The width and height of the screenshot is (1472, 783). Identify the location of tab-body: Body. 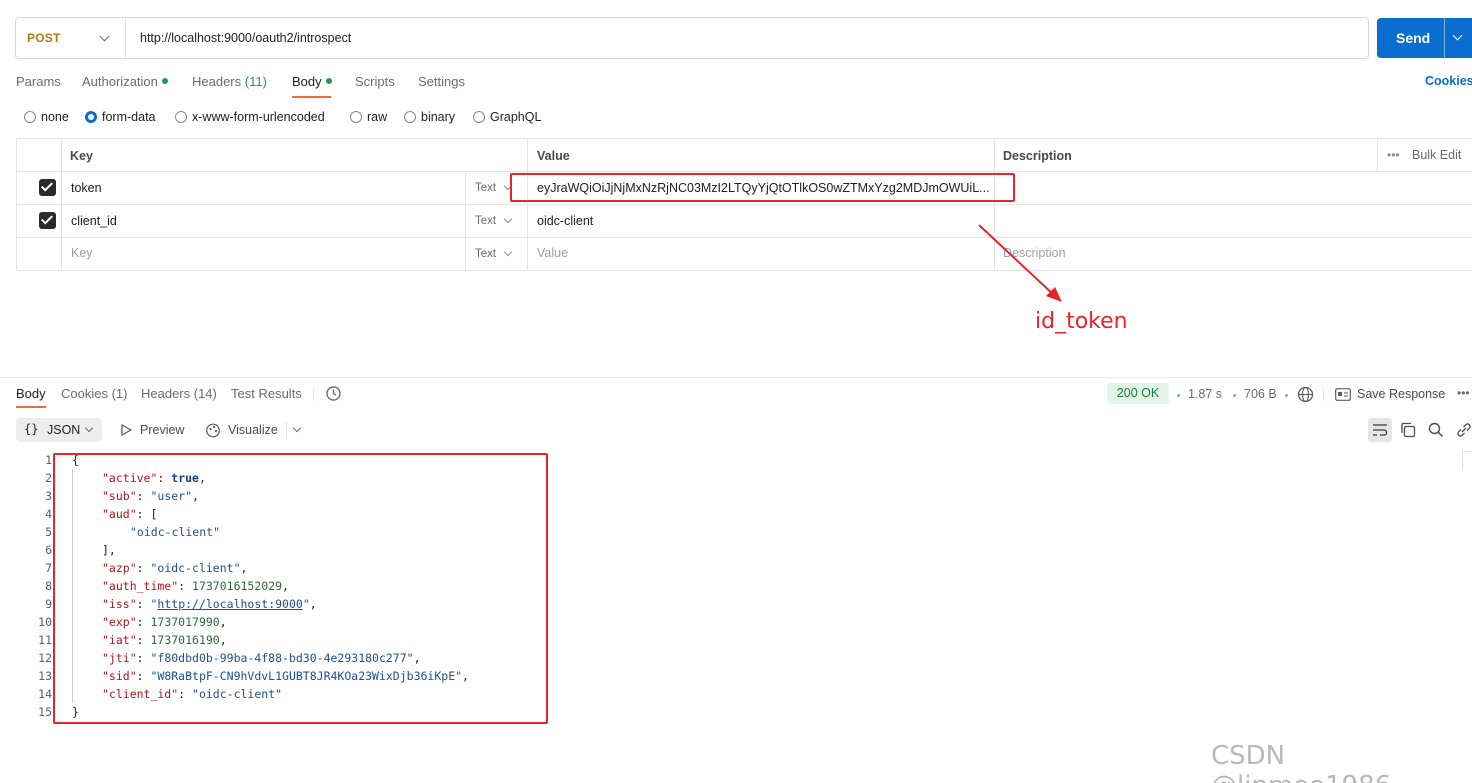
(312, 81).